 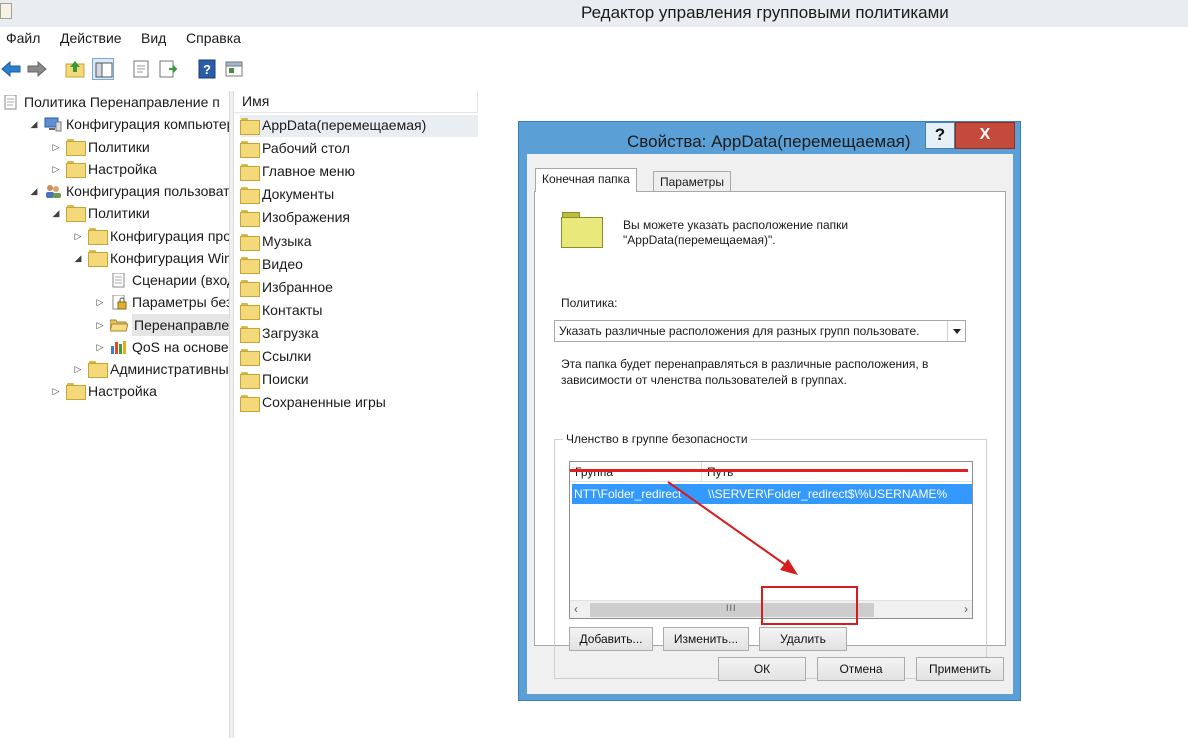 What do you see at coordinates (736, 225) in the screenshot?
I see `intro-line-1: Вы можете указать расположение папки` at bounding box center [736, 225].